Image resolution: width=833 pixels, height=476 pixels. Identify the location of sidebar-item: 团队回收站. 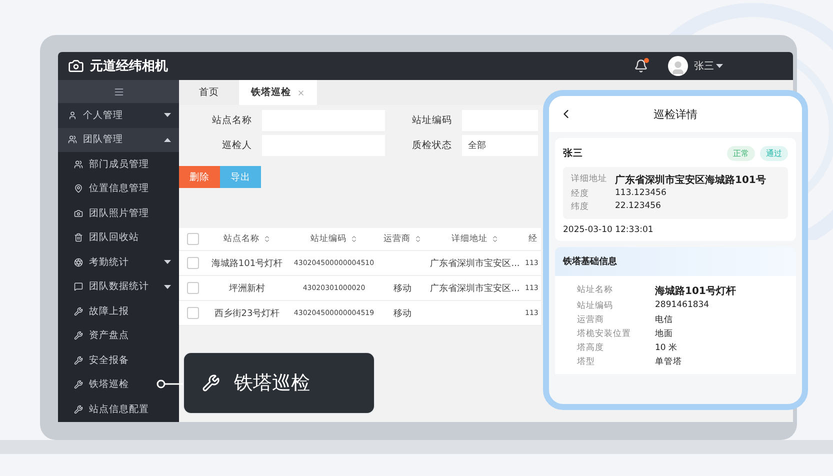
(118, 238).